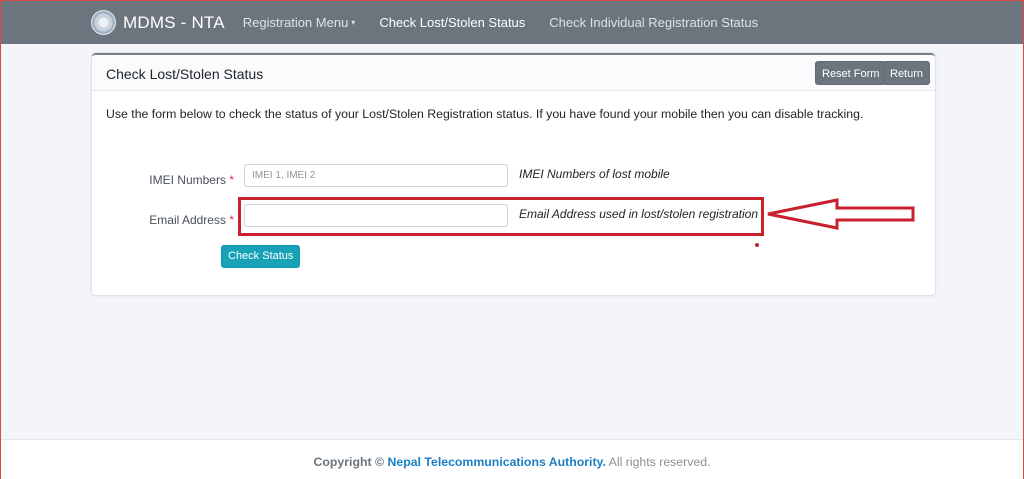 Image resolution: width=1024 pixels, height=479 pixels. What do you see at coordinates (501, 216) in the screenshot?
I see `annotation-highlight-box` at bounding box center [501, 216].